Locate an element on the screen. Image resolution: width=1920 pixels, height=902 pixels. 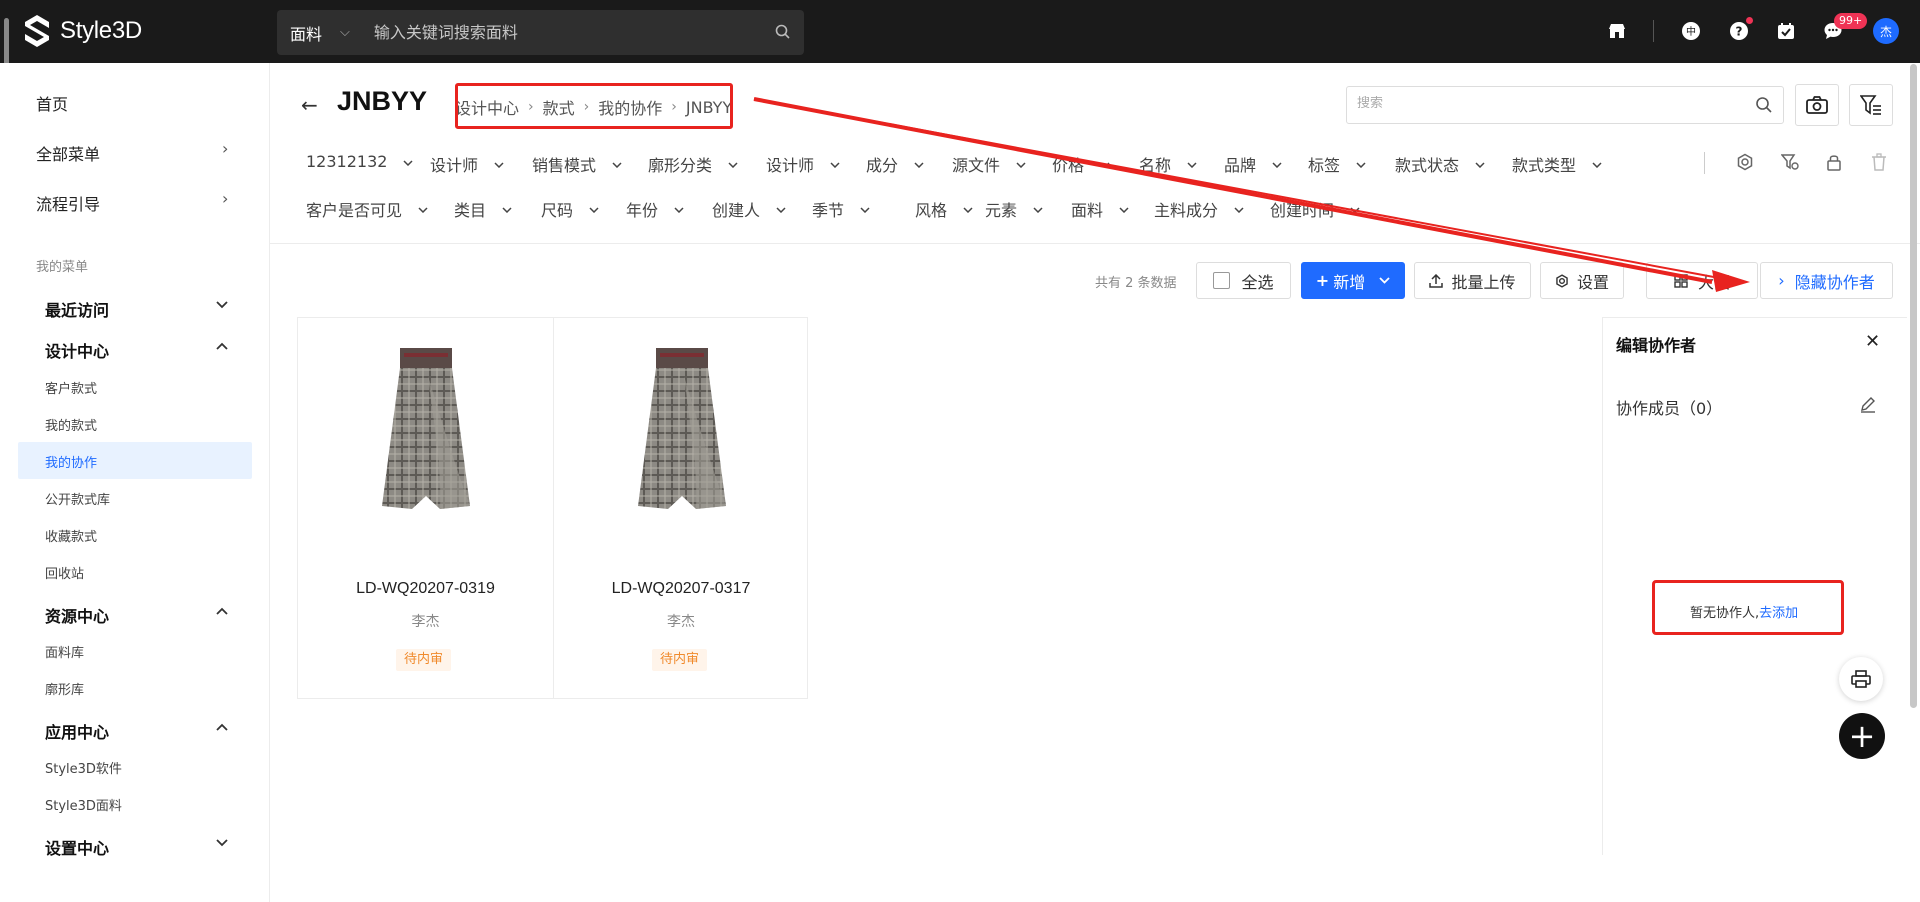
hide-collaborators-button: › 隐藏协作者 is located at coordinates (1826, 280).